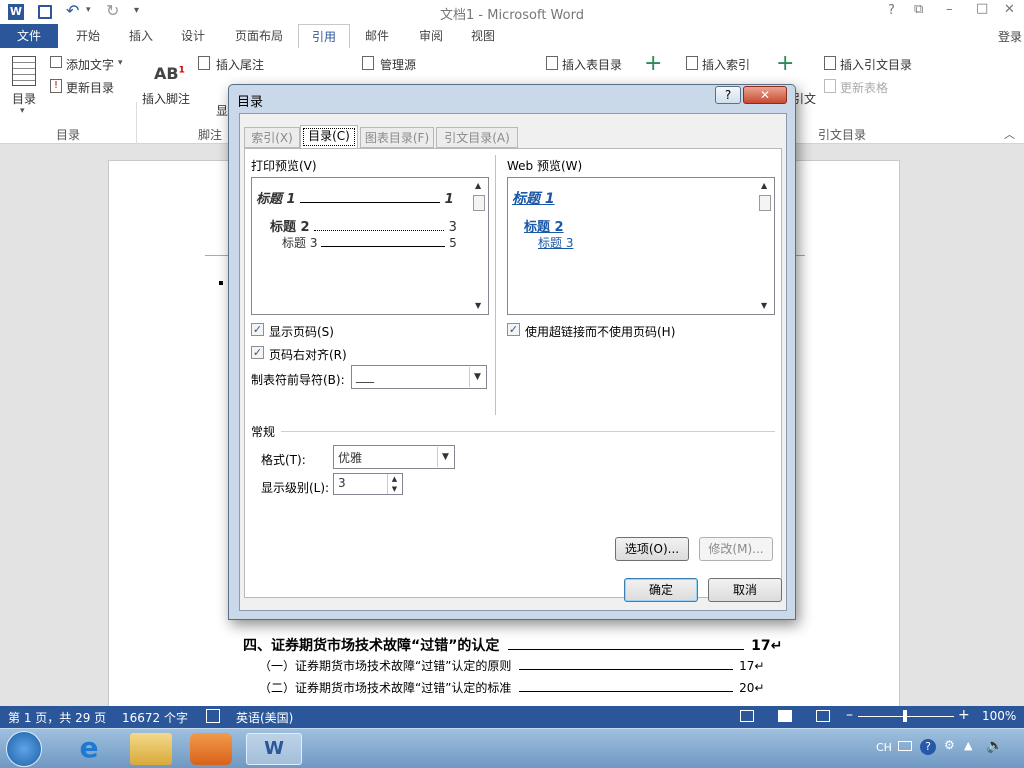  What do you see at coordinates (368, 63) in the screenshot?
I see `manage-sources-icon` at bounding box center [368, 63].